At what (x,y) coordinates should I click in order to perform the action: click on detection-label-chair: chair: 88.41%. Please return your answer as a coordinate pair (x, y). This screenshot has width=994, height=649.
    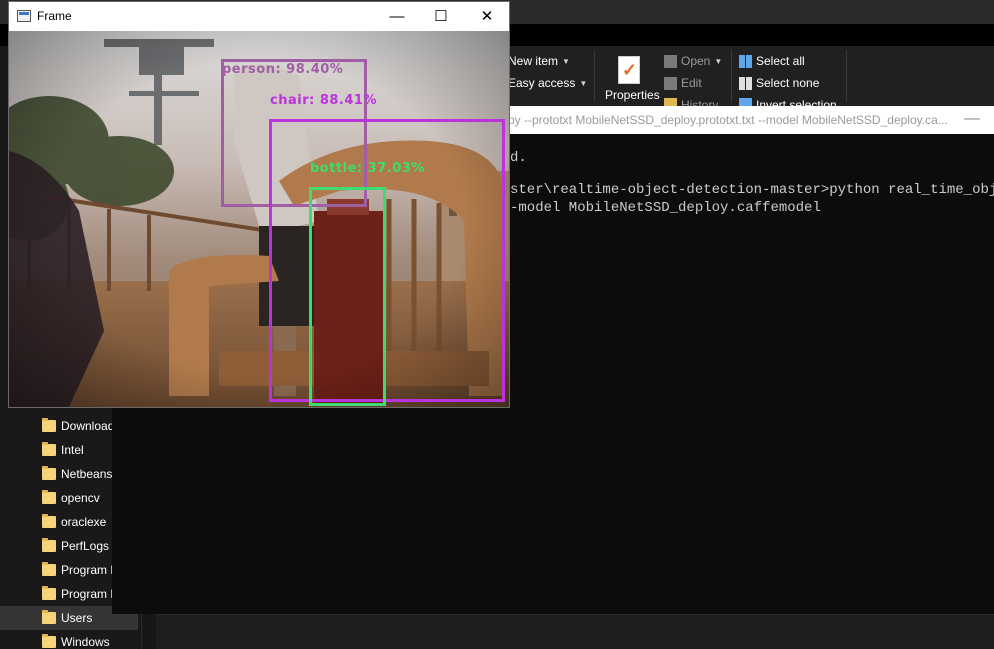
    Looking at the image, I should click on (323, 100).